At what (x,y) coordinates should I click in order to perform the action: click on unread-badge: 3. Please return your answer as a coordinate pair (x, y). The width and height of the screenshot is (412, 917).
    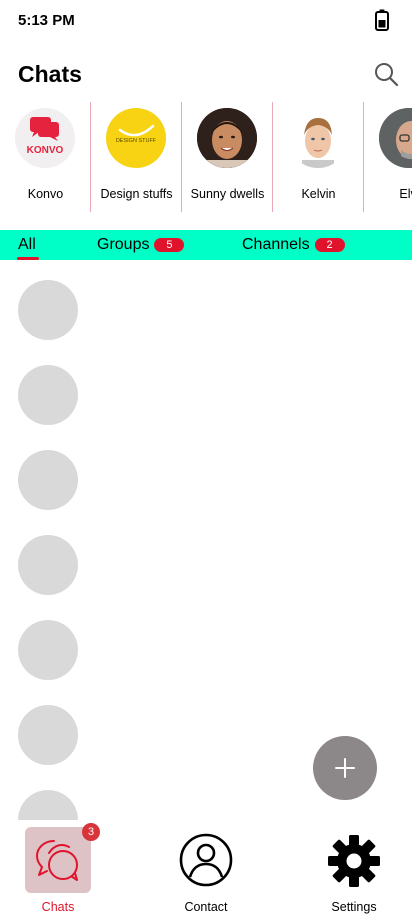
    Looking at the image, I should click on (91, 832).